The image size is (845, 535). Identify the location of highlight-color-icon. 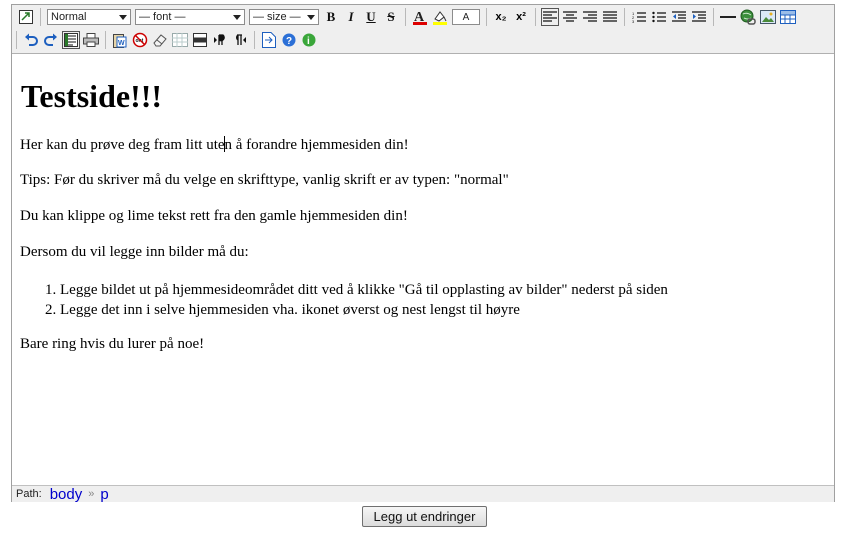
(440, 17).